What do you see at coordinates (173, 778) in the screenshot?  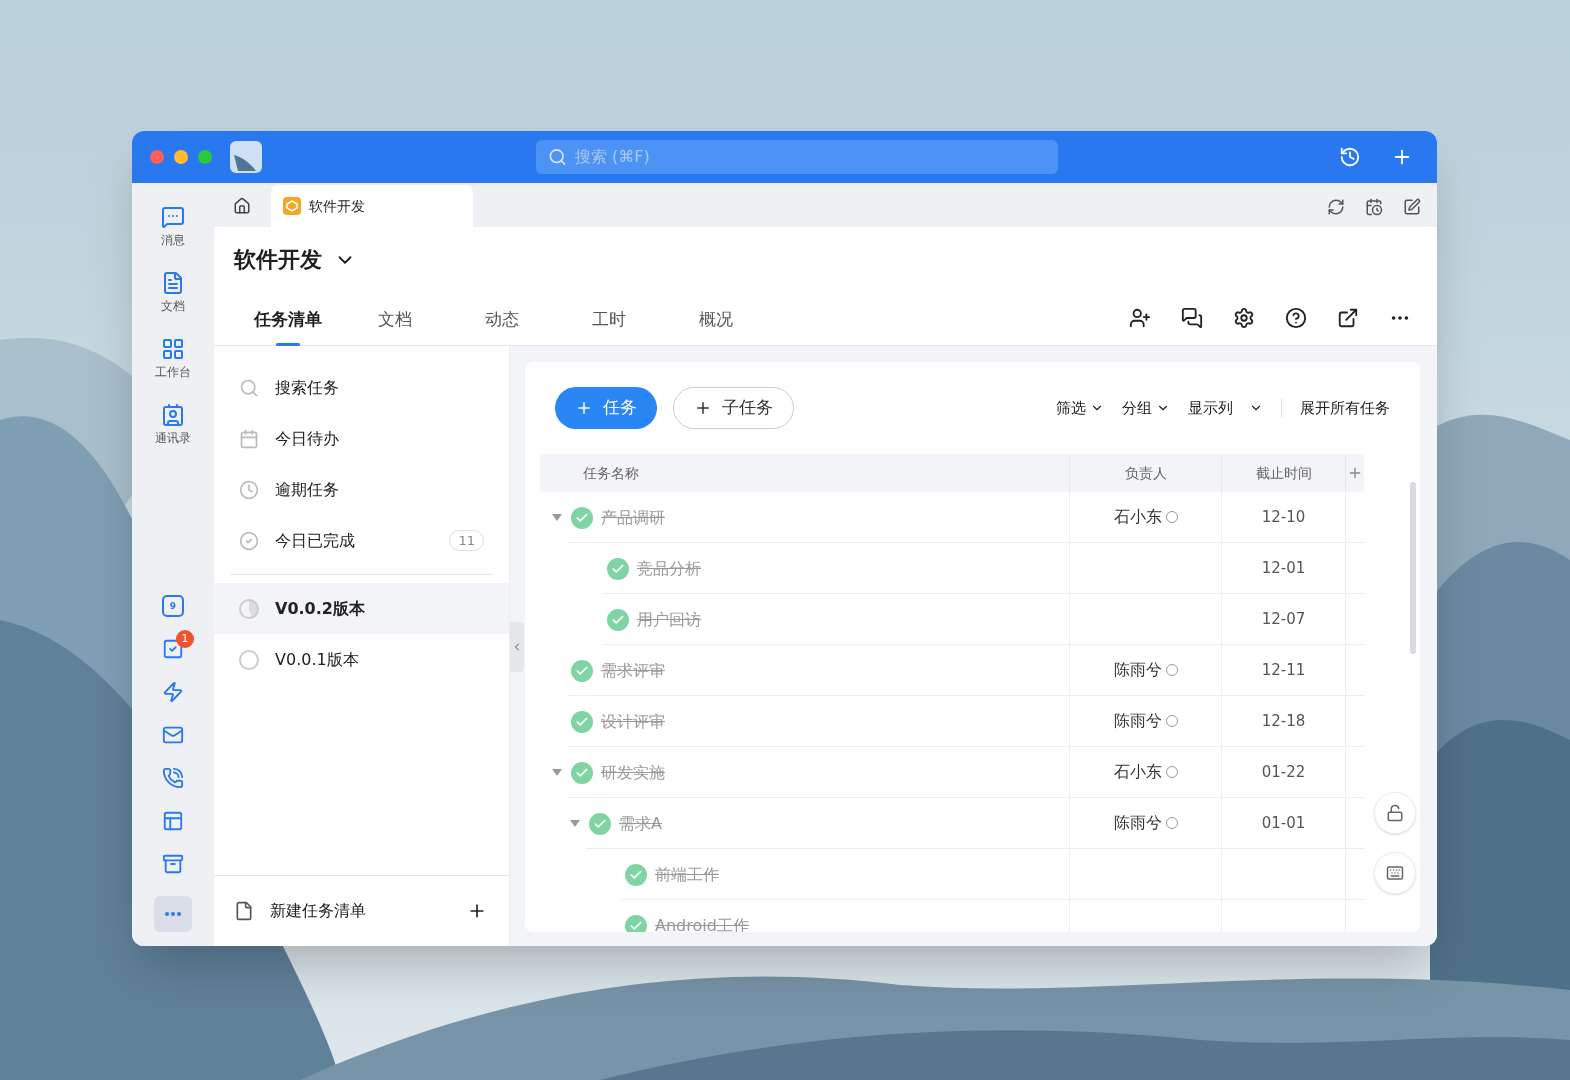 I see `phone-icon` at bounding box center [173, 778].